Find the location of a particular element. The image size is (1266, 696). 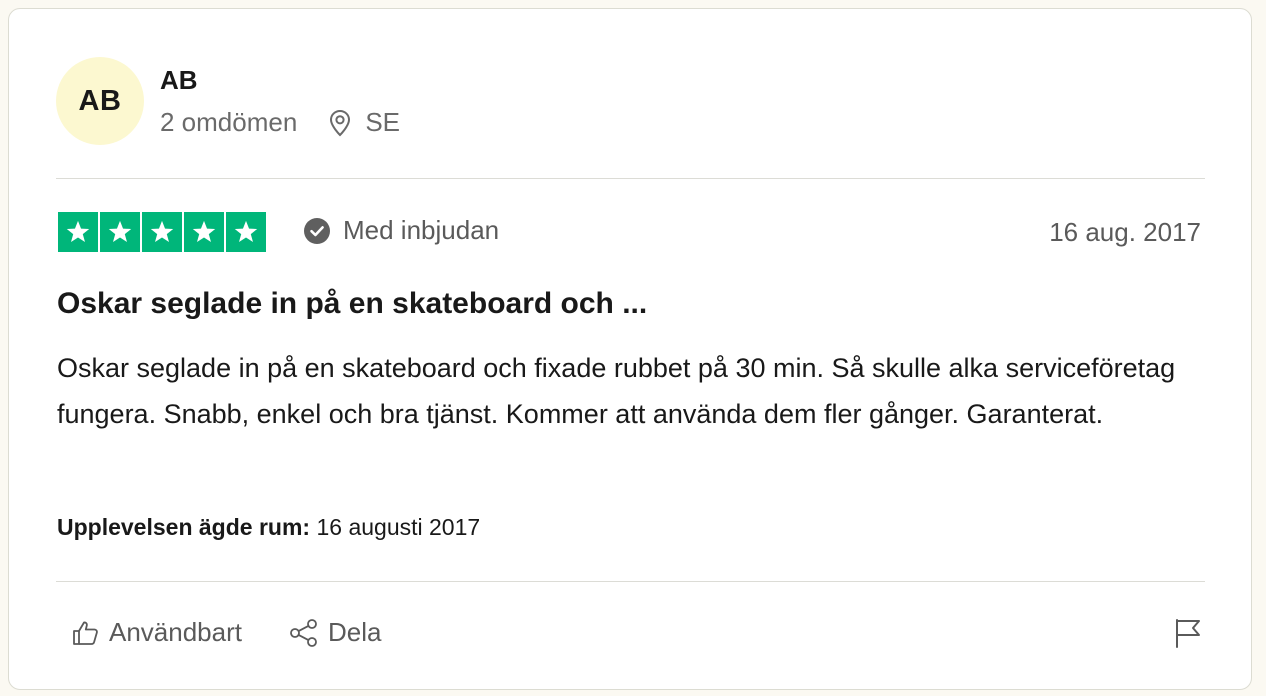

report-button is located at coordinates (1188, 635).